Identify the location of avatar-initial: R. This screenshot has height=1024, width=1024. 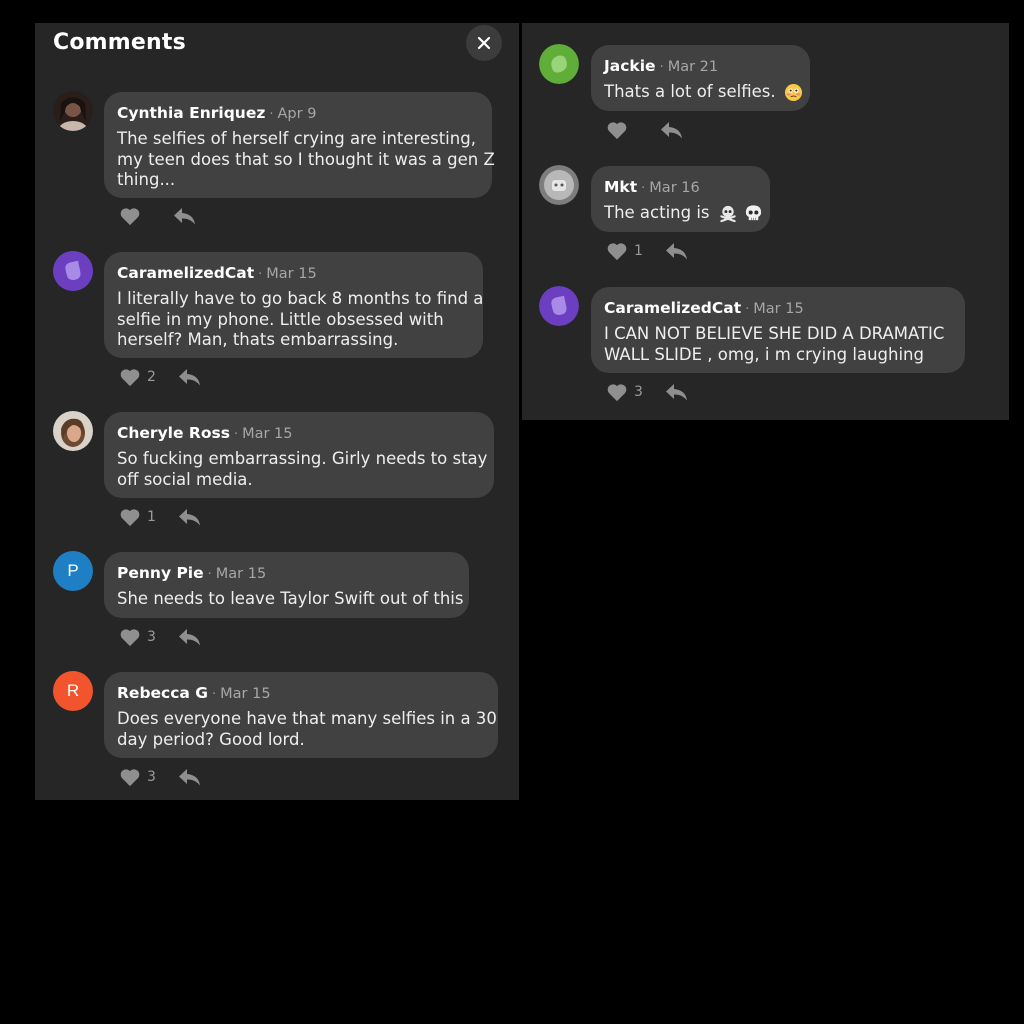
(73, 690).